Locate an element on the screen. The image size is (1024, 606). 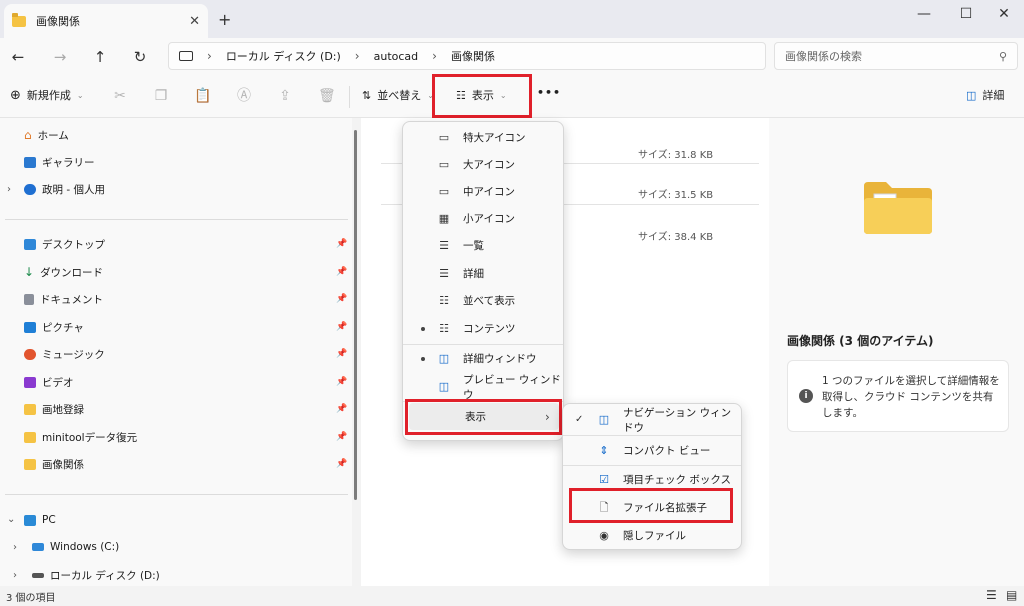
paste-icon: 📋 is located at coordinates (202, 96).